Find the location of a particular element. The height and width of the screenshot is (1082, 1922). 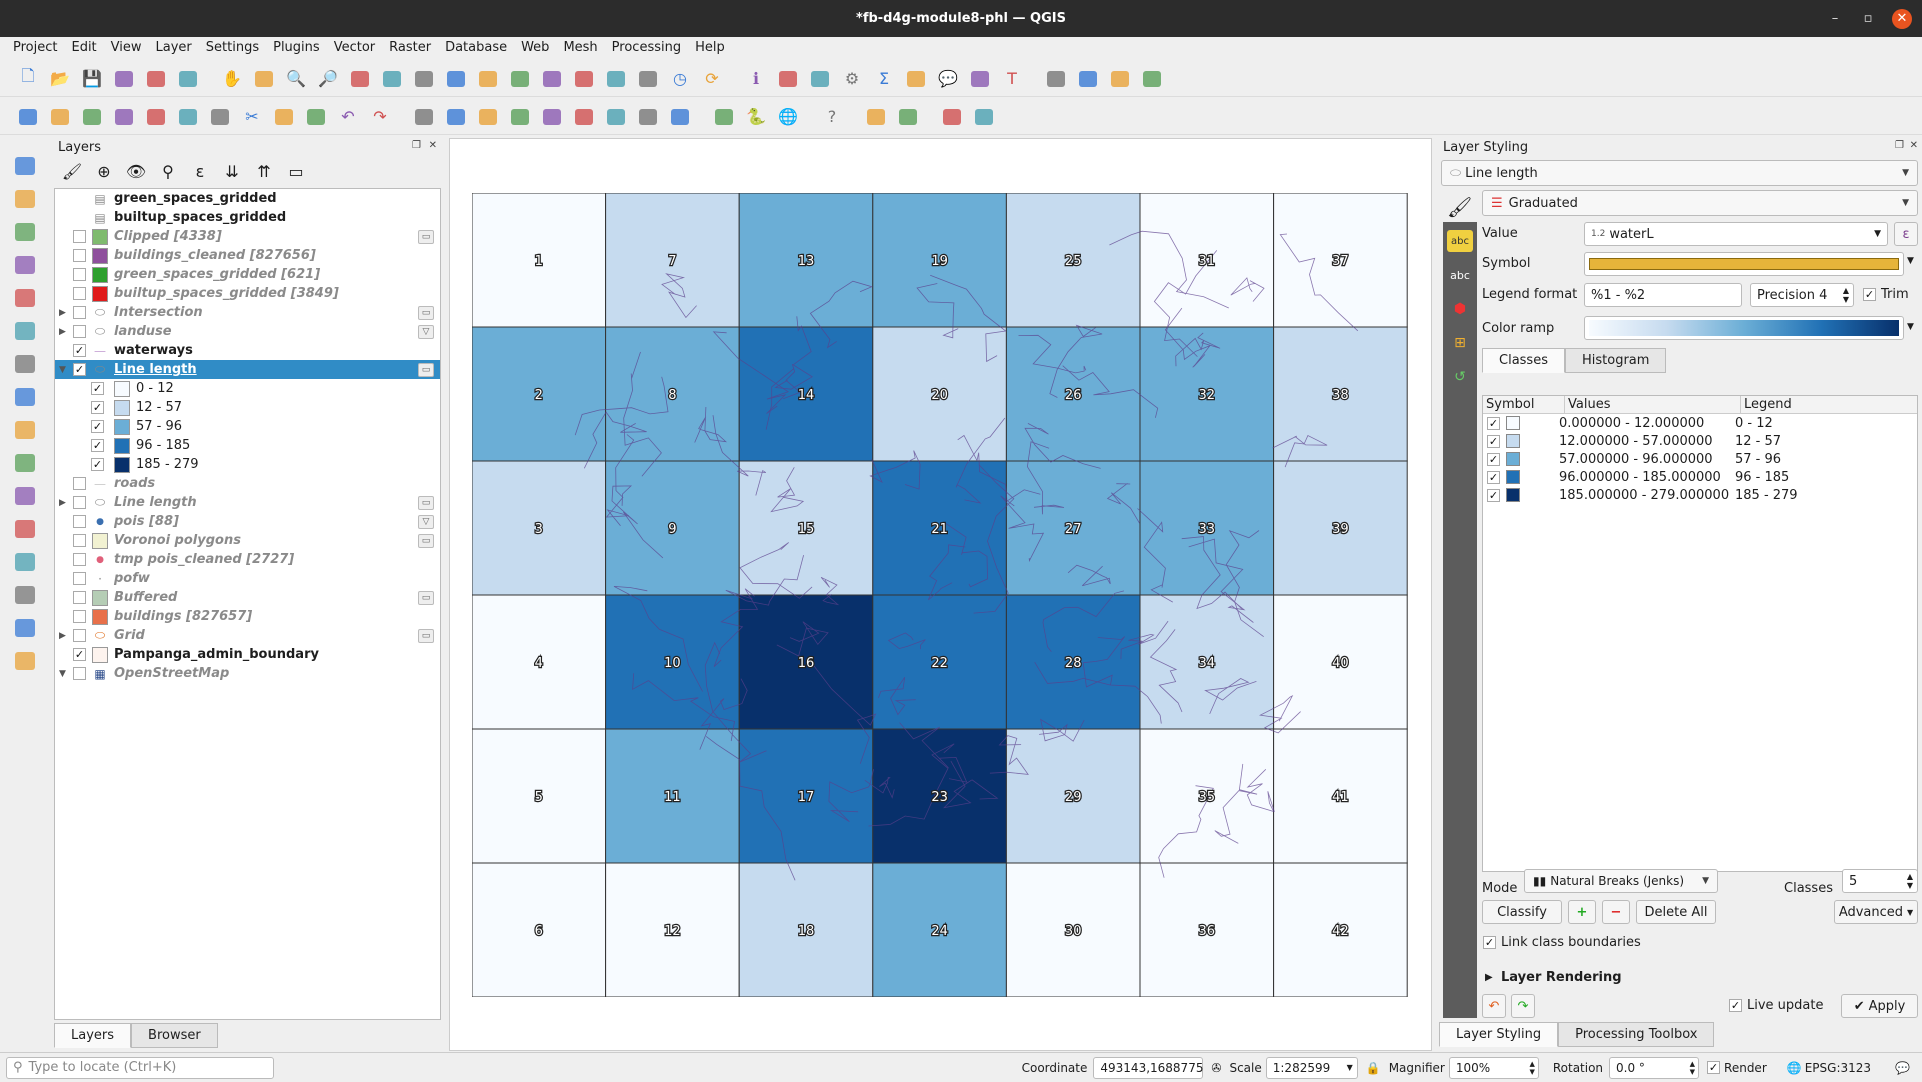

add-vector-icon is located at coordinates (25, 166).